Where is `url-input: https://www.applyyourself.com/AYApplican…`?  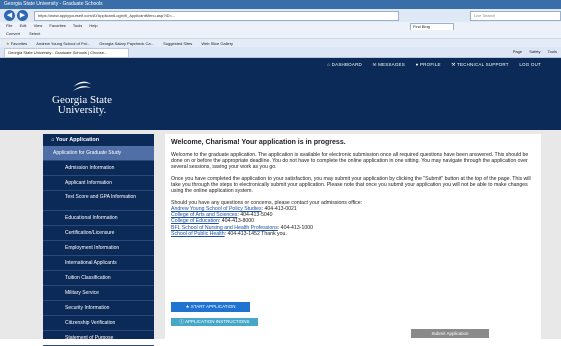 url-input: https://www.applyyourself.com/AYApplican… is located at coordinates (216, 16).